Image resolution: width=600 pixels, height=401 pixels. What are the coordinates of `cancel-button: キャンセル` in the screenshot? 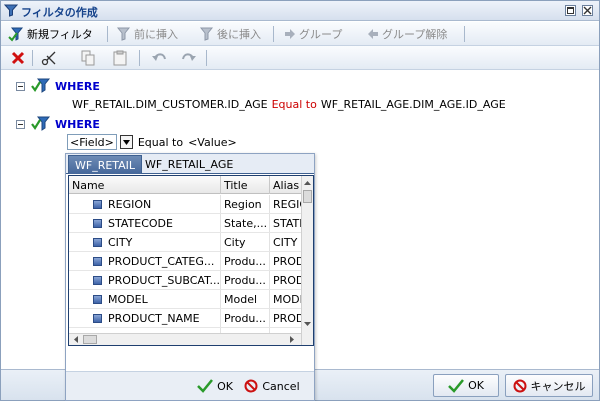 It's located at (549, 385).